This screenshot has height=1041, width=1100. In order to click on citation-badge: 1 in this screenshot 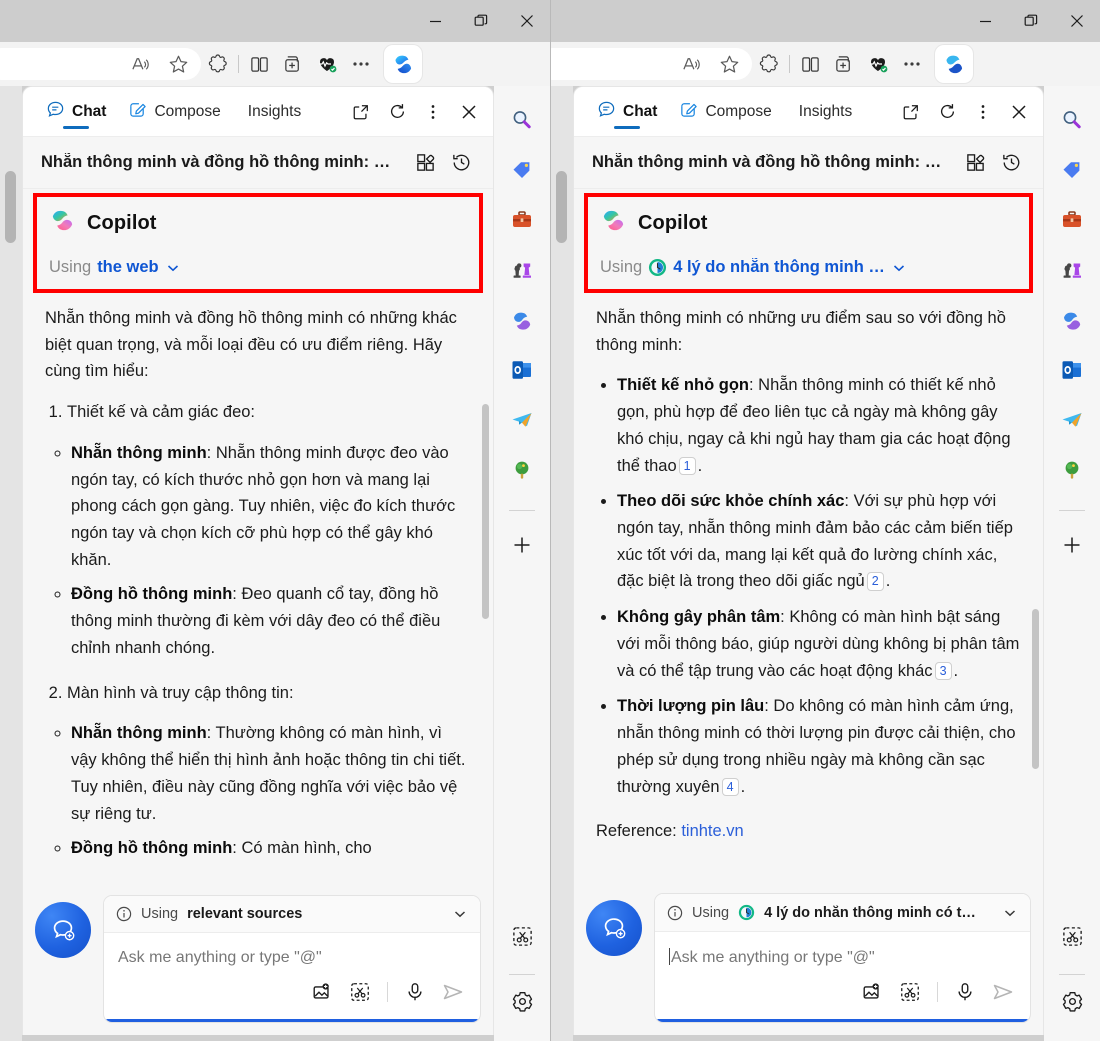, I will do `click(687, 465)`.